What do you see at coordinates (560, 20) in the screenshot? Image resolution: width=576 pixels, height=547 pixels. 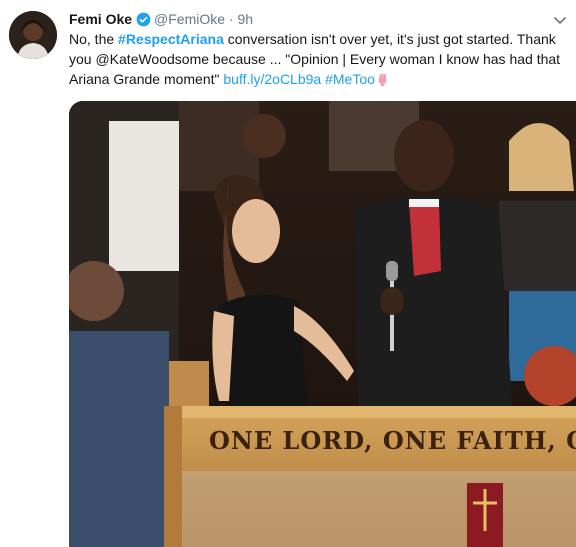 I see `chevron-down-icon` at bounding box center [560, 20].